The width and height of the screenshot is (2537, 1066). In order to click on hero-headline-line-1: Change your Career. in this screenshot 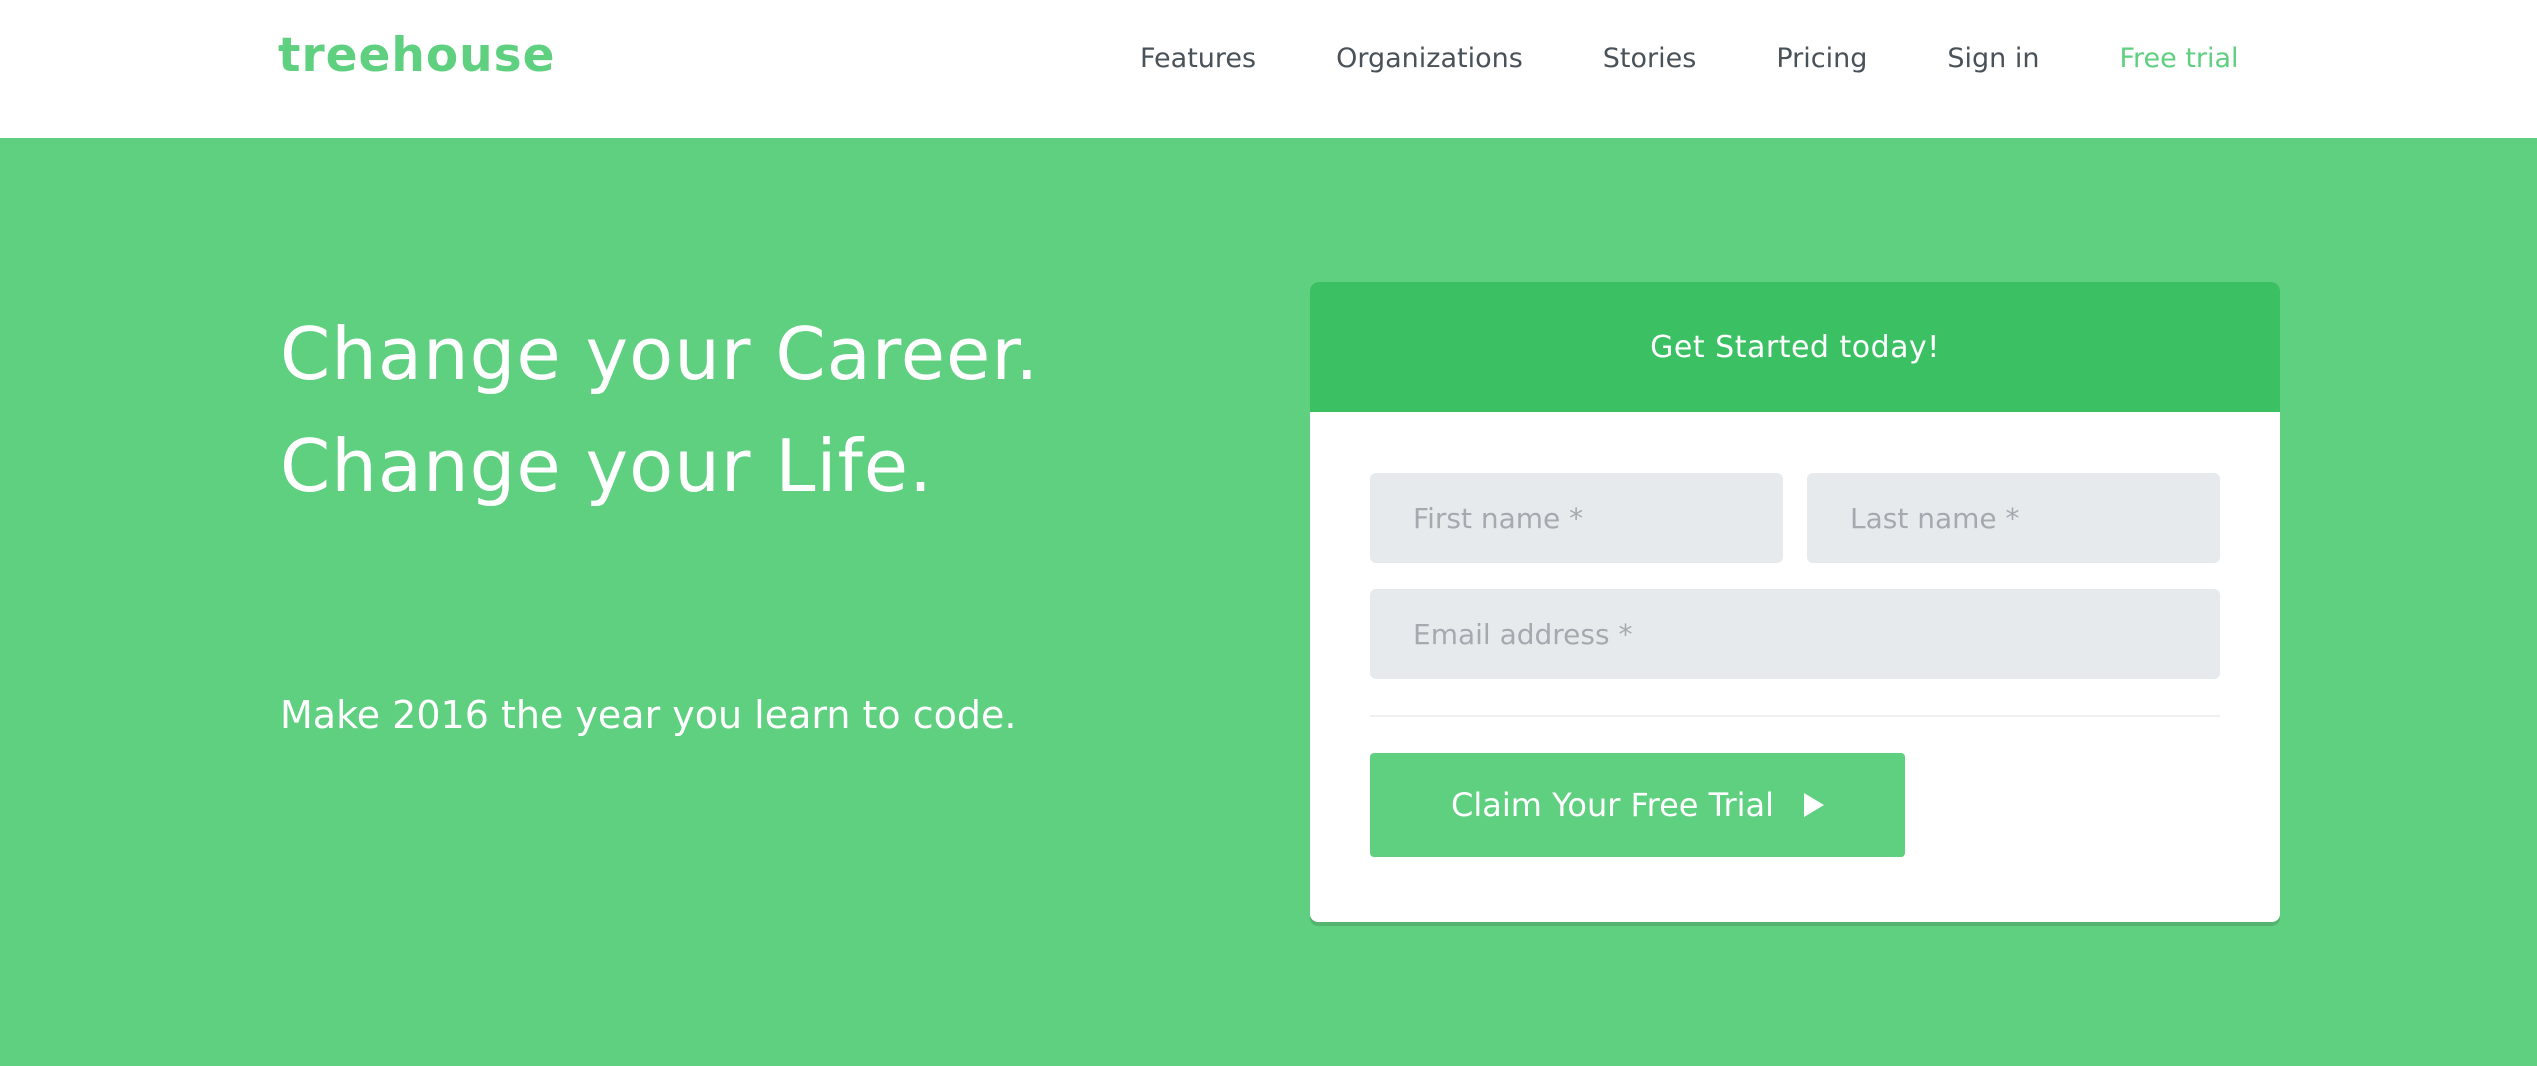, I will do `click(660, 354)`.